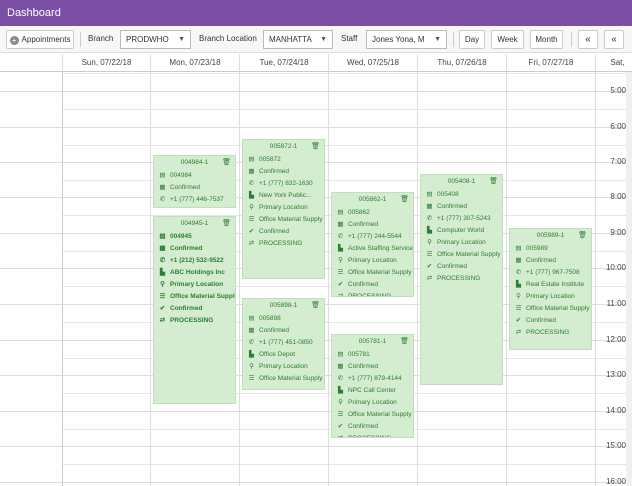 The height and width of the screenshot is (486, 632). I want to click on appointment-detail-row: ☰ Office Material Supply, so click(283, 220).